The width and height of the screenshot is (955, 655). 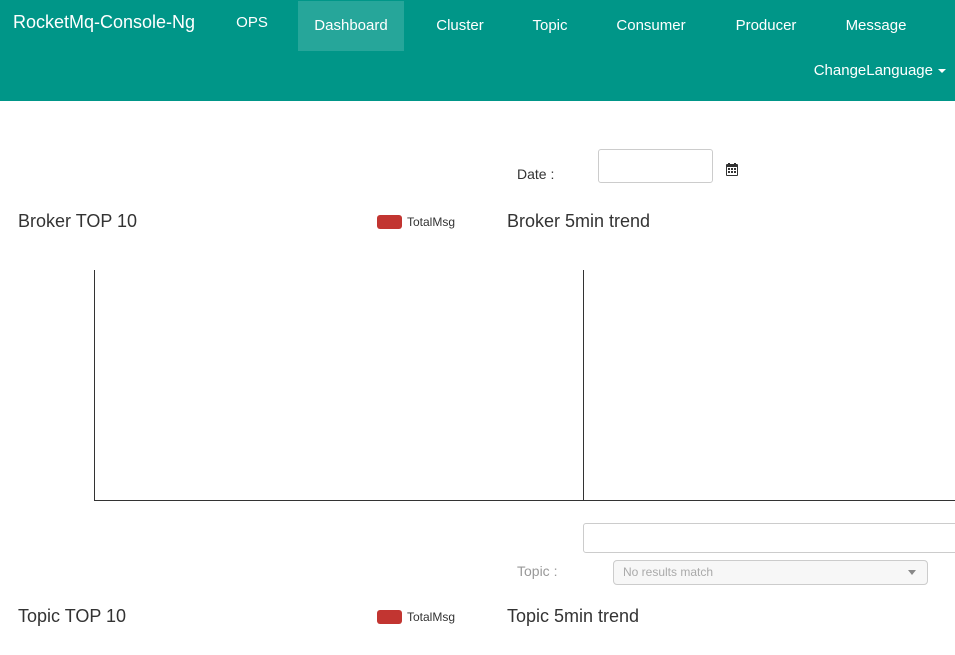 What do you see at coordinates (536, 174) in the screenshot?
I see `date-label: Date :` at bounding box center [536, 174].